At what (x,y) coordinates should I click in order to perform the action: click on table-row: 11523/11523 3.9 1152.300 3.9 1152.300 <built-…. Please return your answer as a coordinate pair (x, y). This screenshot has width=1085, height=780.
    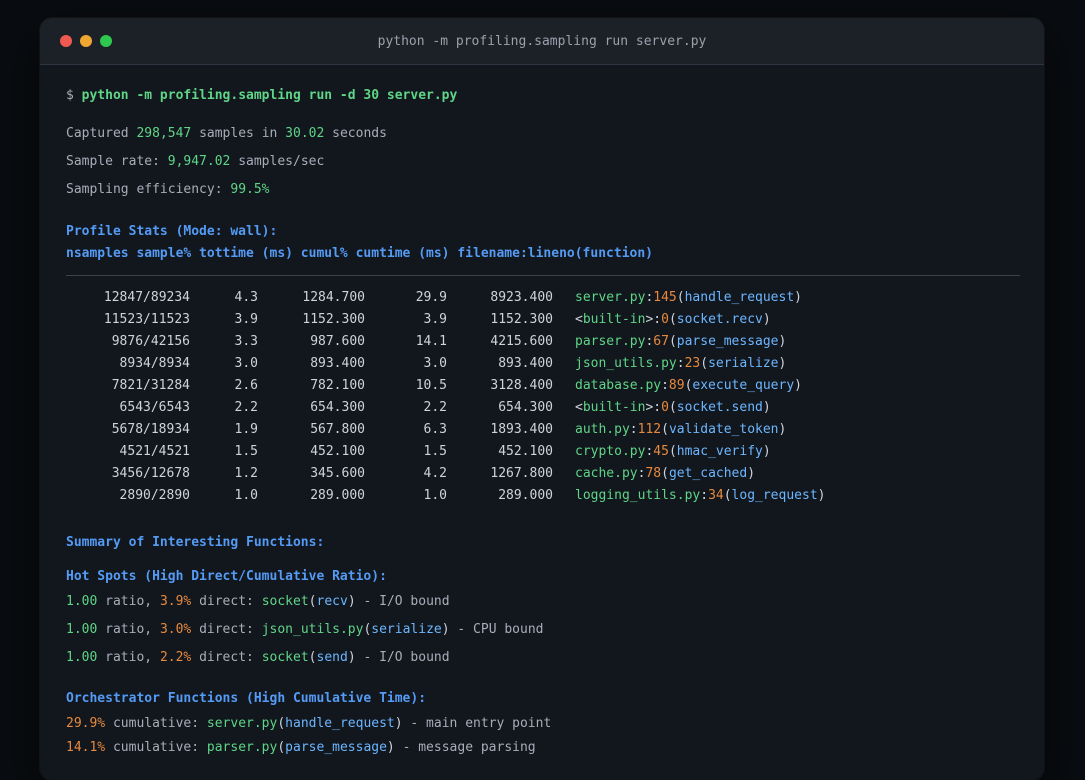
    Looking at the image, I should click on (555, 320).